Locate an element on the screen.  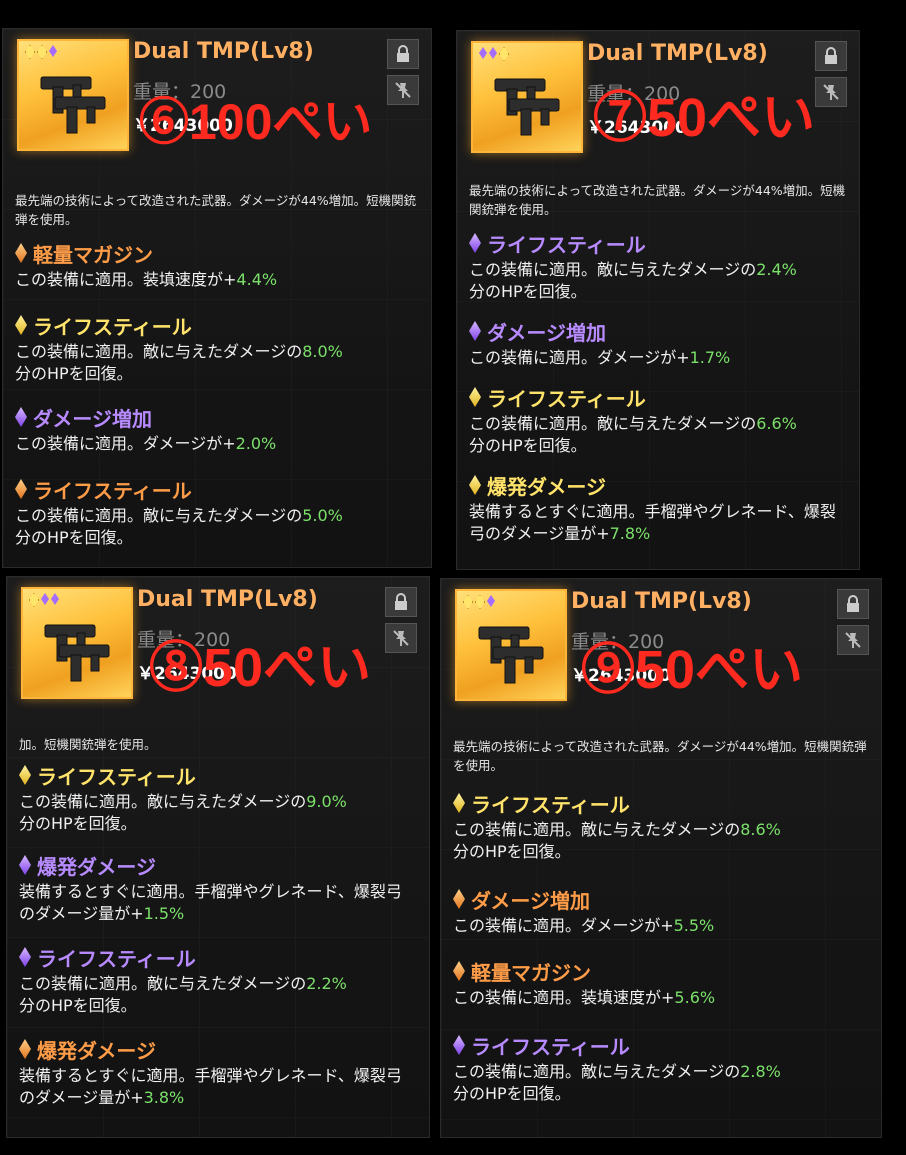
perk-value: 8.0% is located at coordinates (322, 351).